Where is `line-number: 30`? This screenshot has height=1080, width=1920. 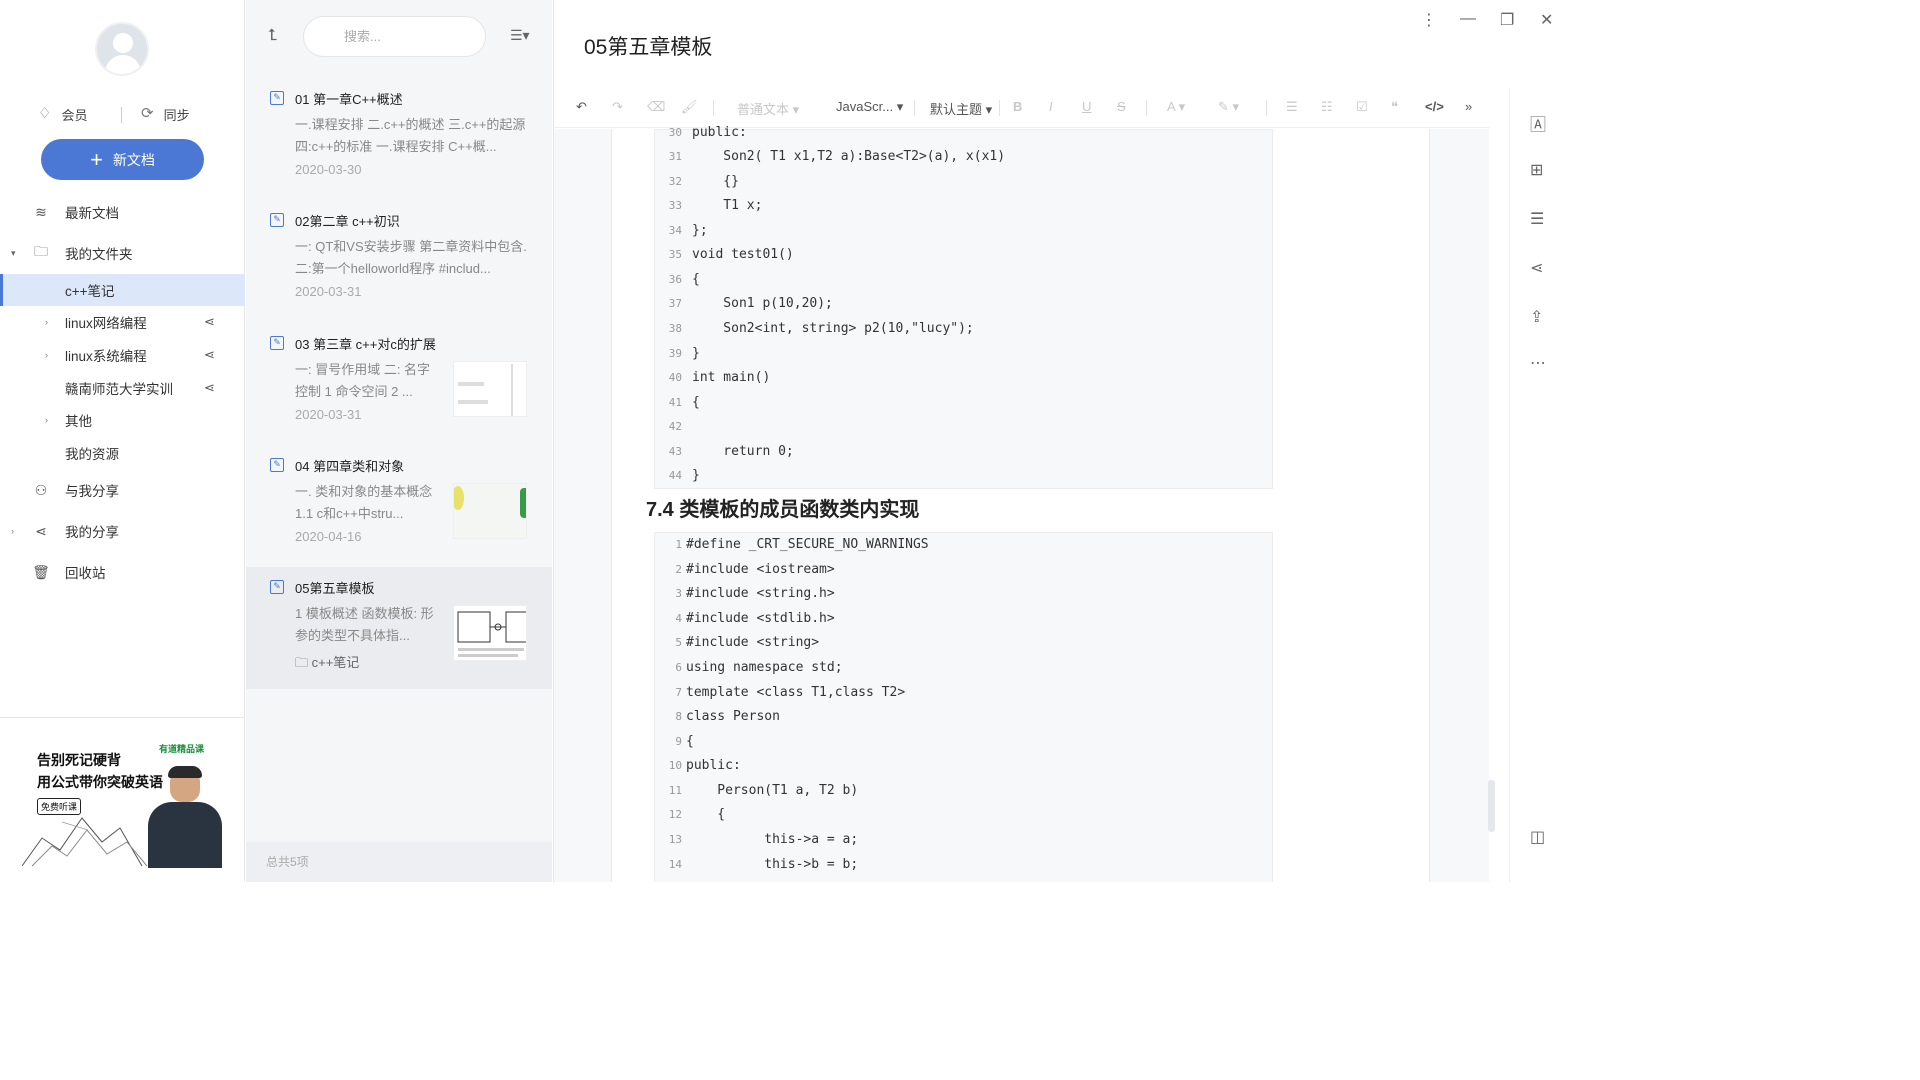 line-number: 30 is located at coordinates (675, 132).